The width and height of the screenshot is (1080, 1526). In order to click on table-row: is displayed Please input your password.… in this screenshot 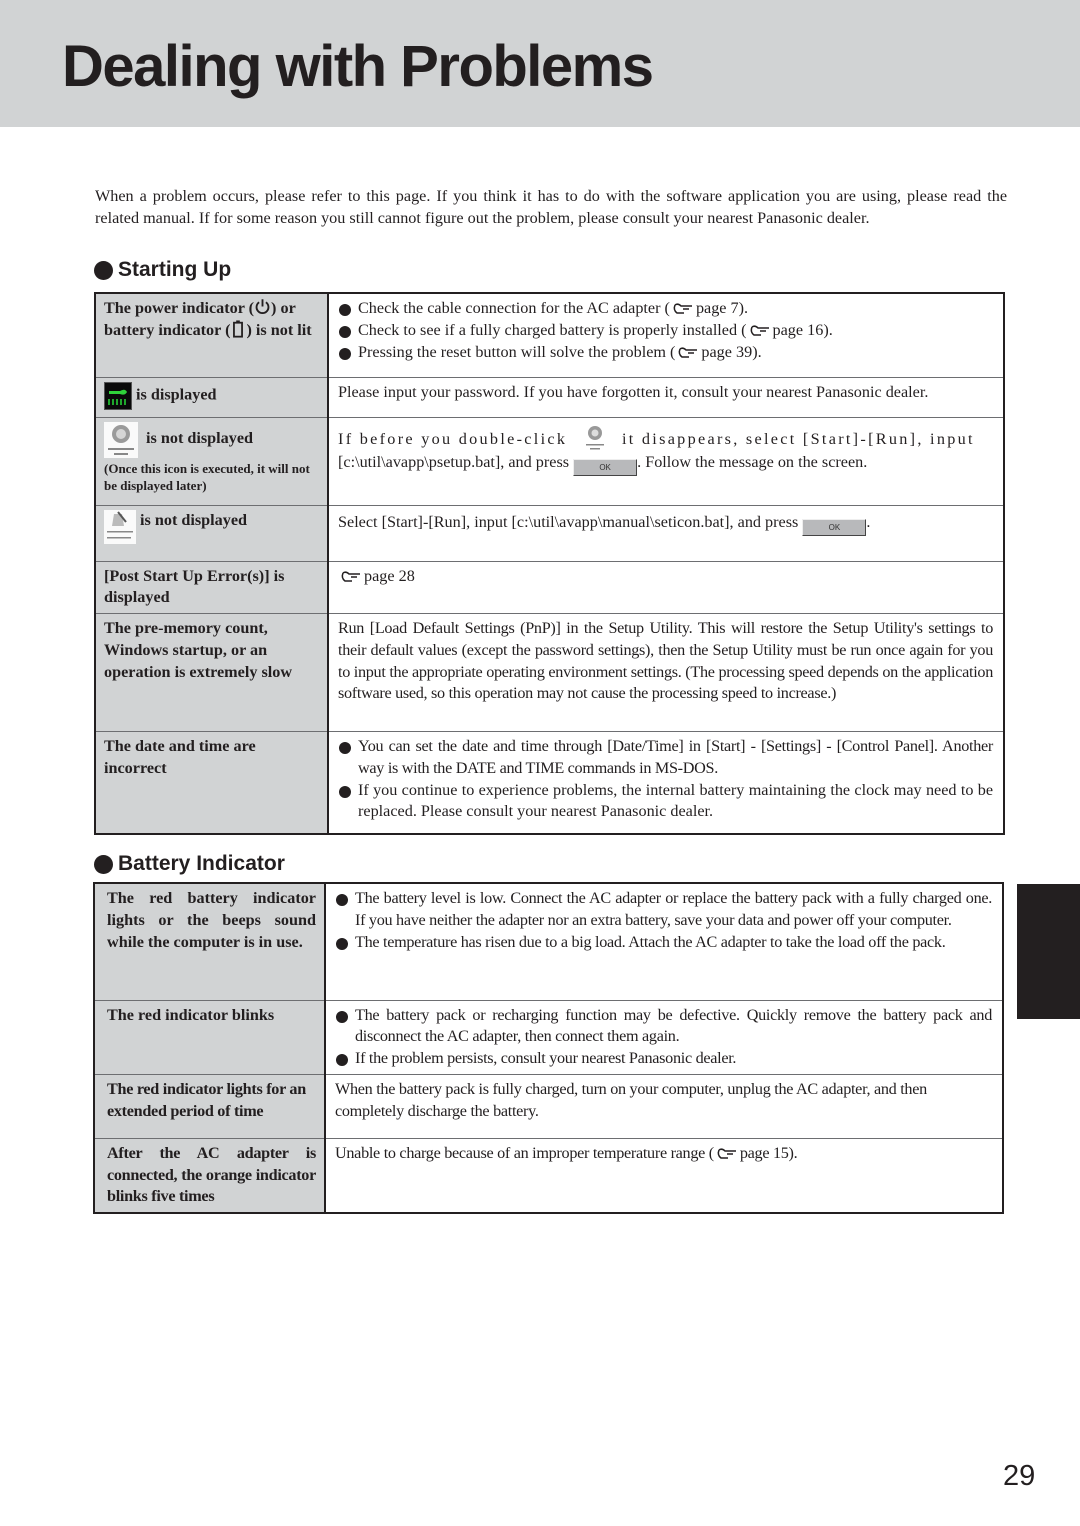, I will do `click(549, 396)`.